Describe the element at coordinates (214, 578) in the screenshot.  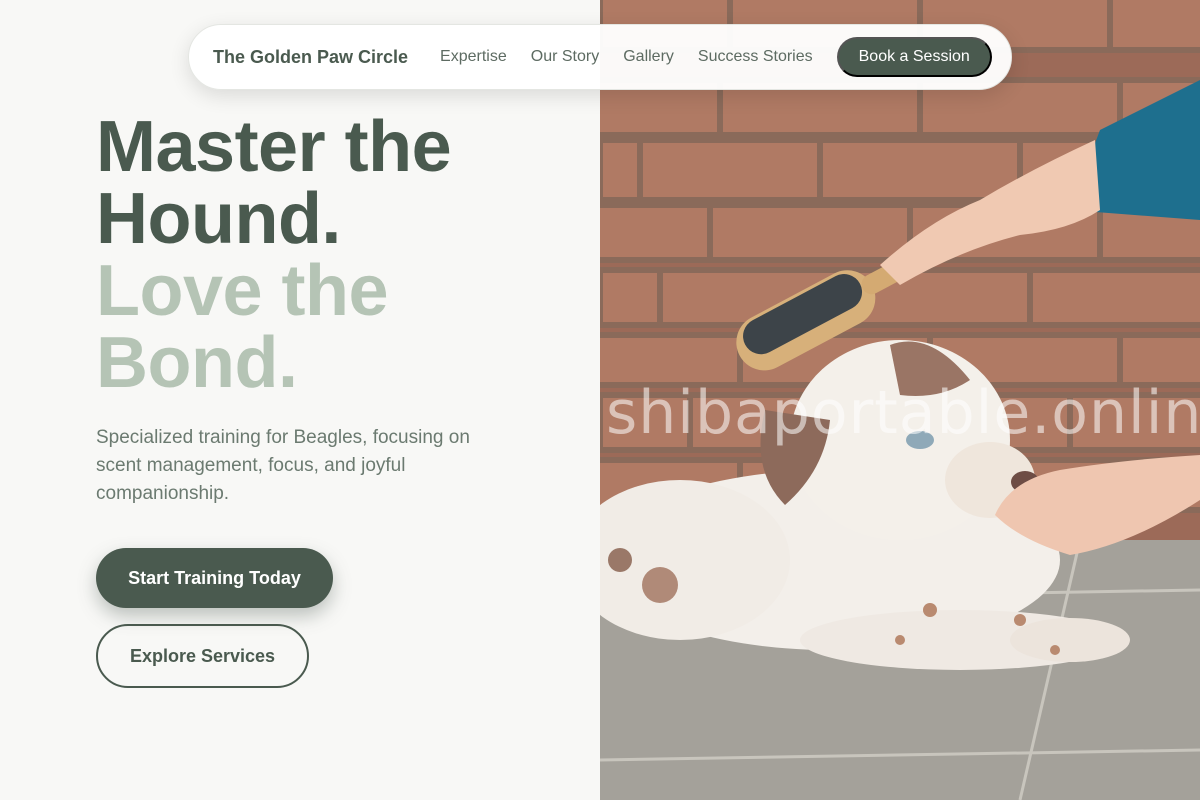
I see `start-training-button: Start Training Today` at that location.